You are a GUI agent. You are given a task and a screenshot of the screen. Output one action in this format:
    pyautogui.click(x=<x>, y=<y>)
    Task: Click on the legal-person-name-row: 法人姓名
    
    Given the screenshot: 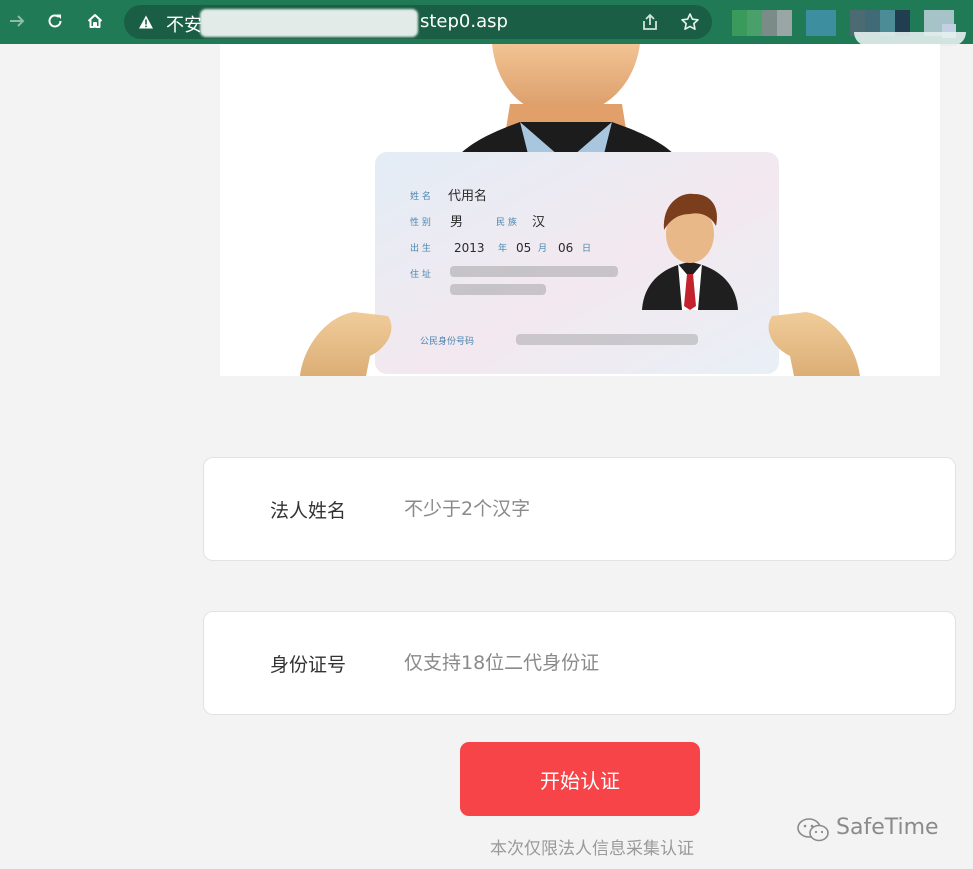 What is the action you would take?
    pyautogui.click(x=579, y=509)
    